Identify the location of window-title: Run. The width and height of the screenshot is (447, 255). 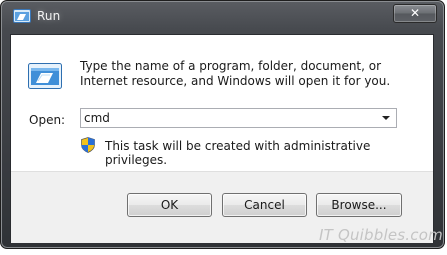
(49, 16).